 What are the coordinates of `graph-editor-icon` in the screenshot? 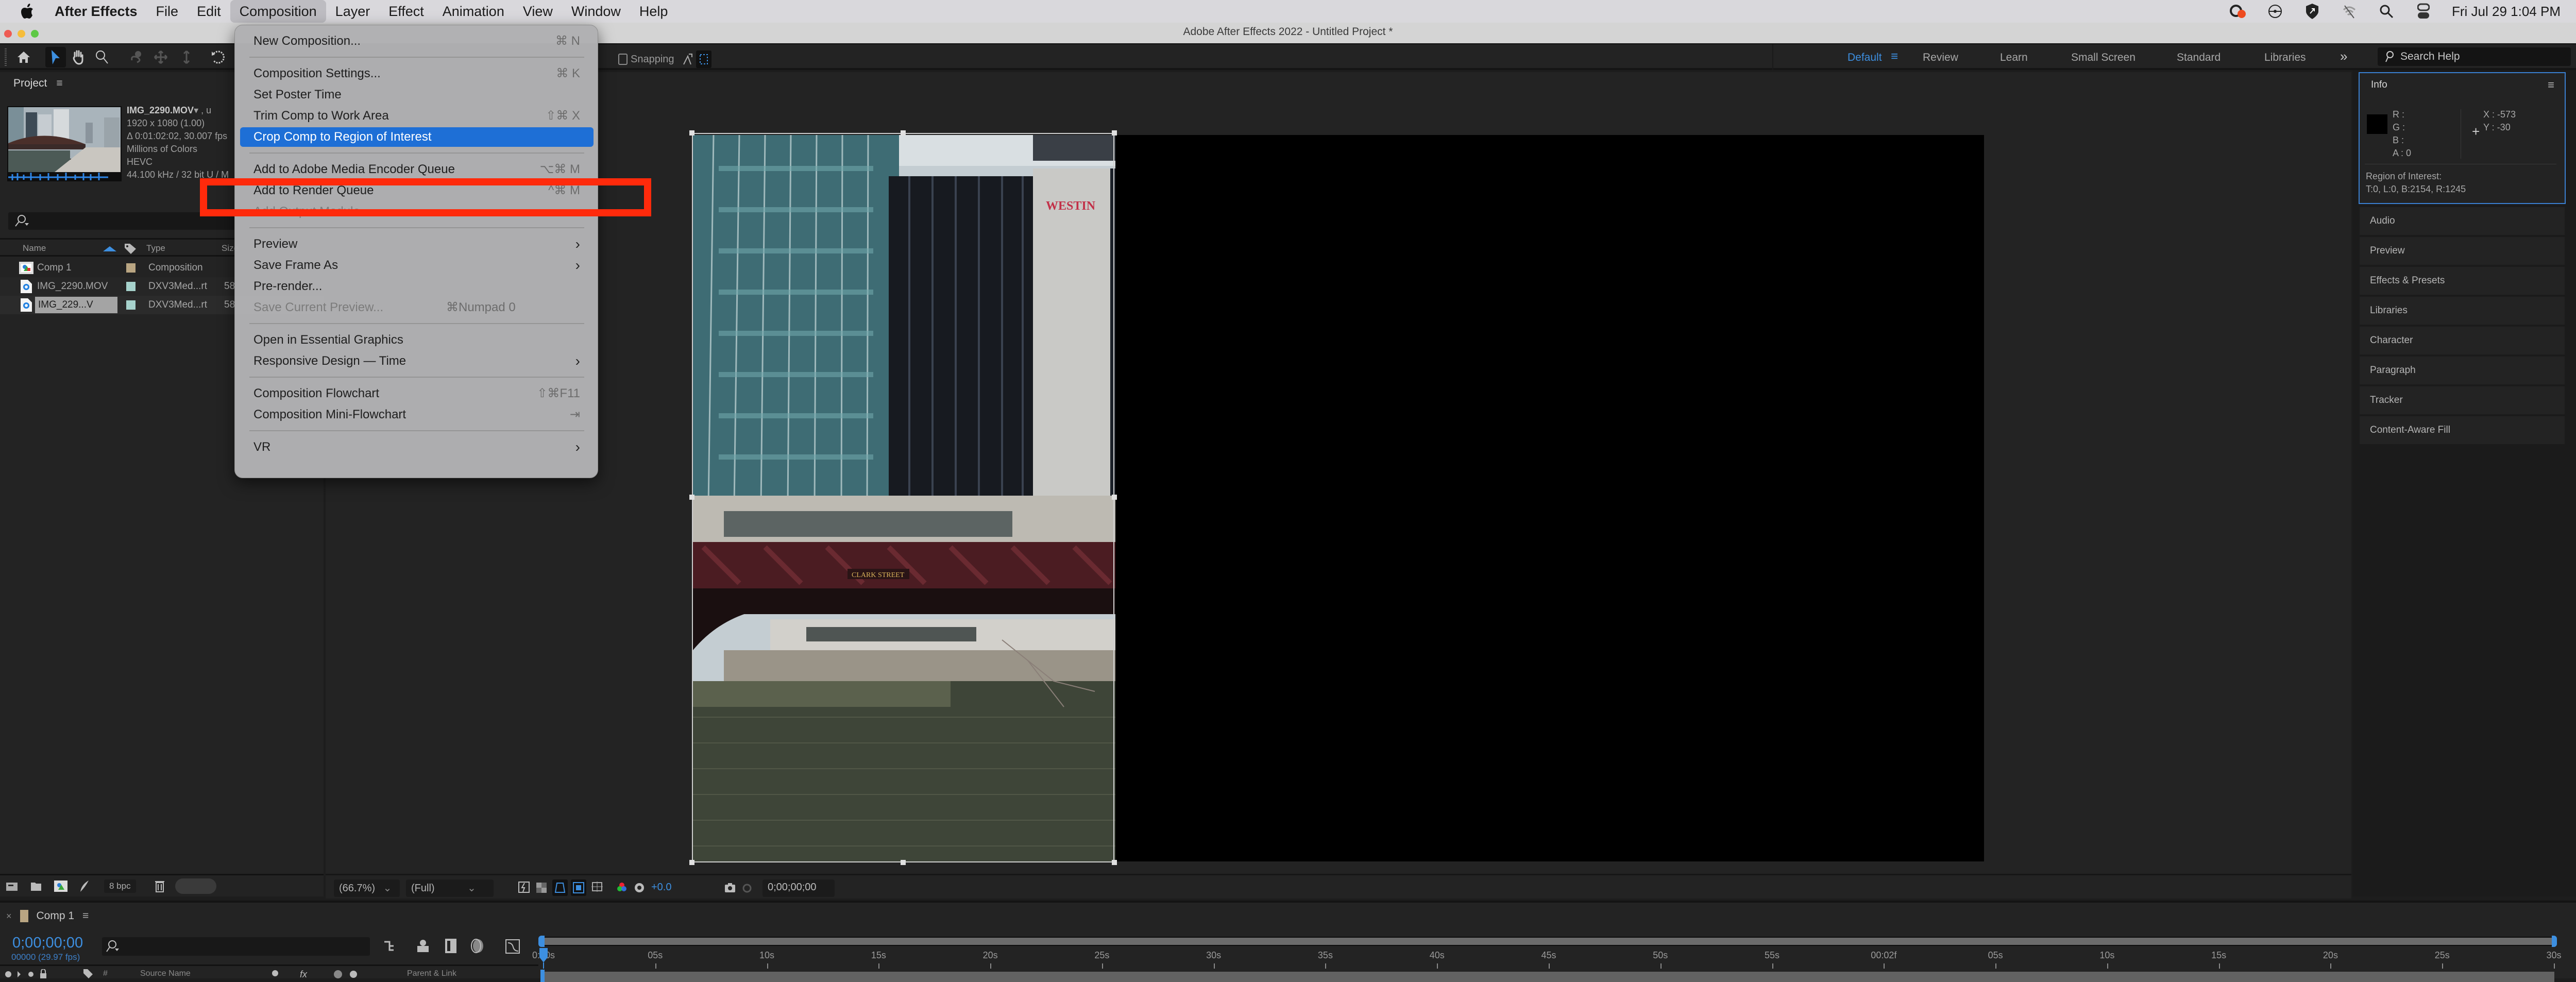 It's located at (512, 945).